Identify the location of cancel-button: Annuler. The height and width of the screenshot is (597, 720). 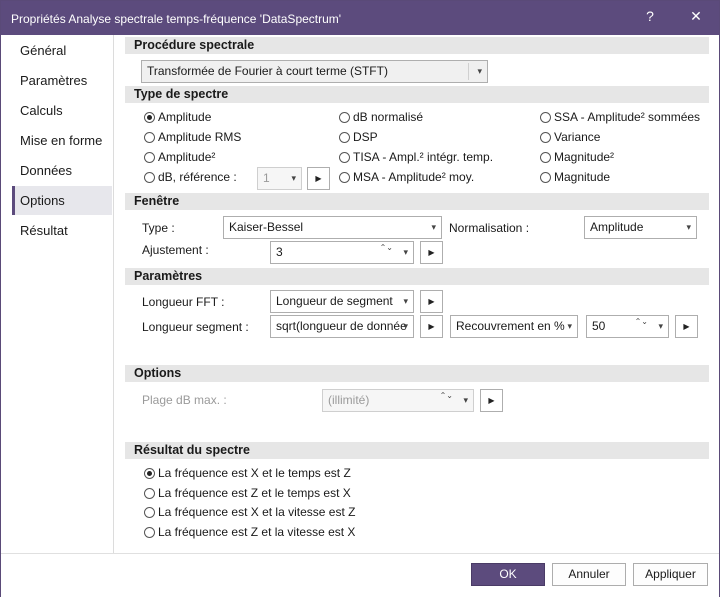
(589, 574).